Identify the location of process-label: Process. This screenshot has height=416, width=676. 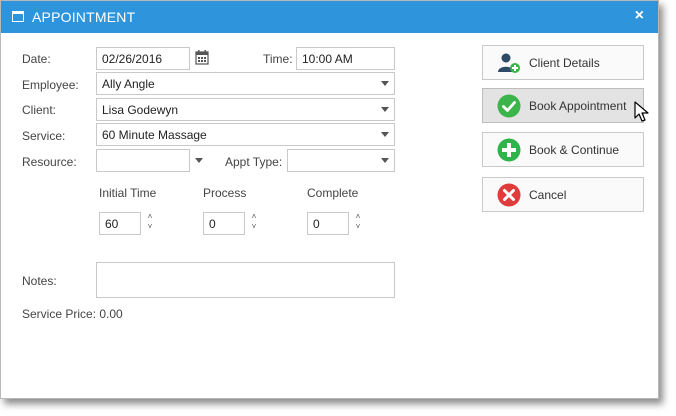
(225, 193).